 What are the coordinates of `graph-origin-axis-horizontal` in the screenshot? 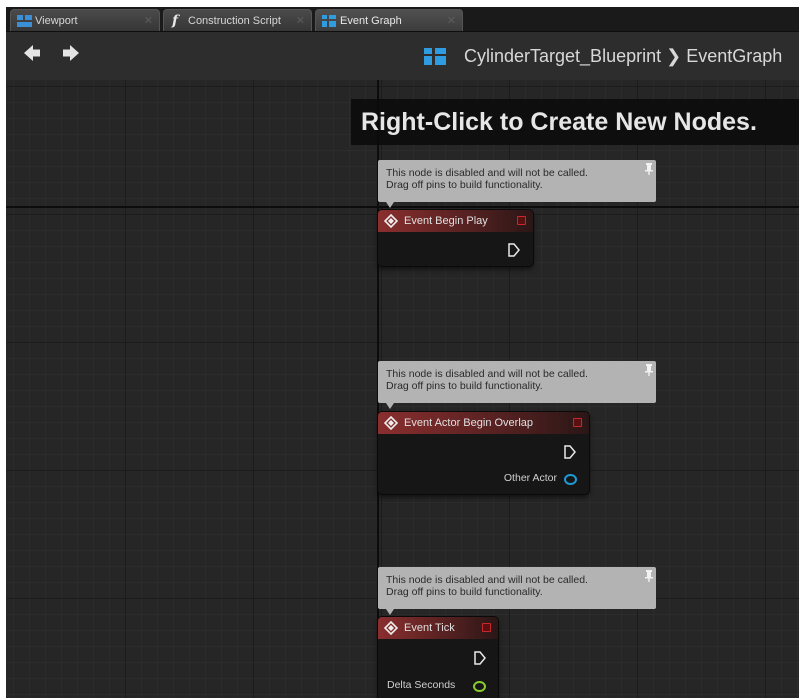 It's located at (402, 207).